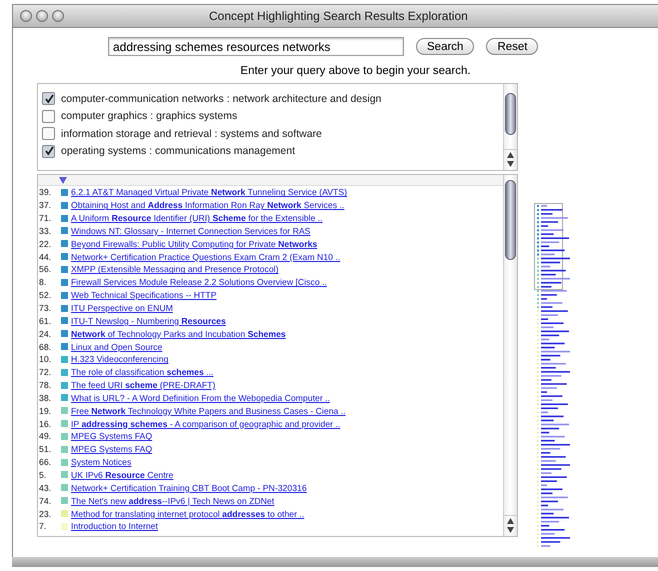 This screenshot has height=571, width=658. Describe the element at coordinates (512, 46) in the screenshot. I see `search-action-button: Reset` at that location.